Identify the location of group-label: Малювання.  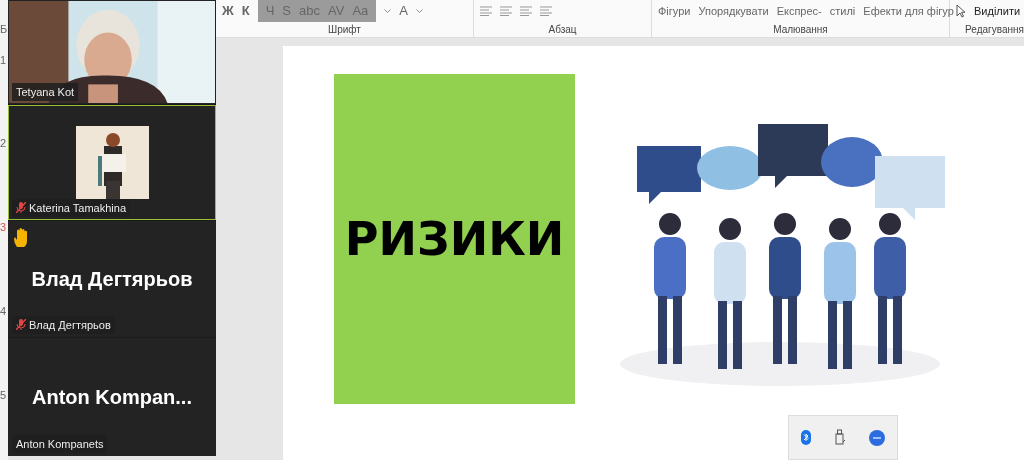
(800, 30).